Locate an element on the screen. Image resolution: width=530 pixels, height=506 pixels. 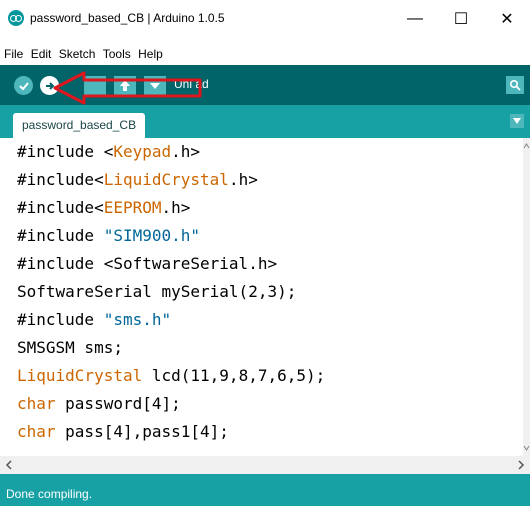
code-token: lcd(11,9,8,7,6,5); is located at coordinates (234, 375).